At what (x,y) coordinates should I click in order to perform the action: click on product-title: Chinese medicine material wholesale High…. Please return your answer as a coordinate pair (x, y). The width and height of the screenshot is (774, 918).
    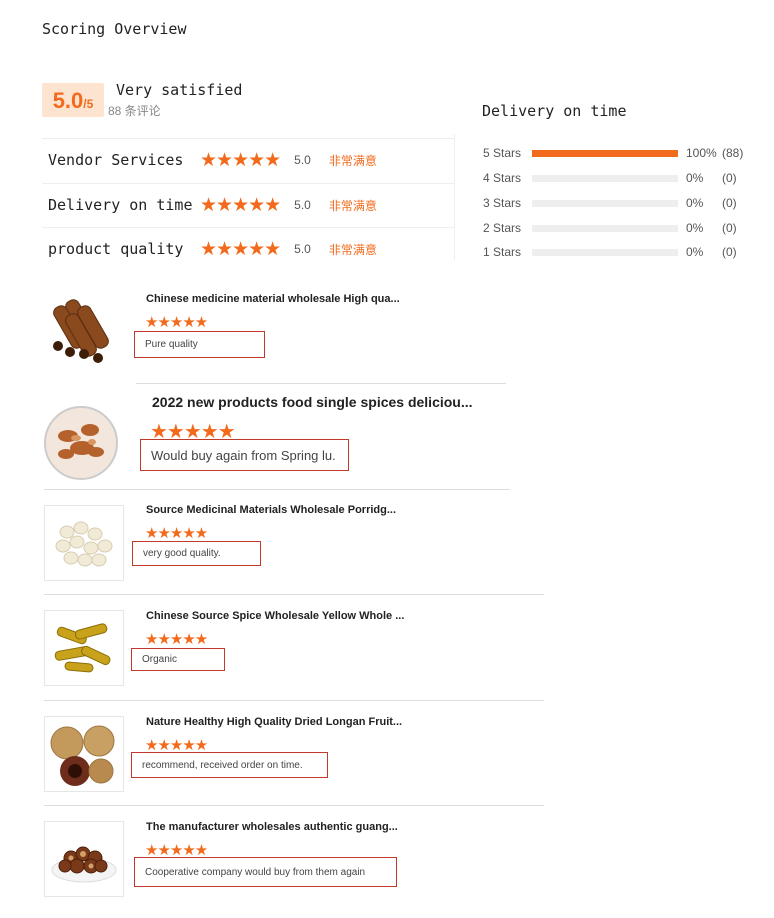
    Looking at the image, I should click on (273, 299).